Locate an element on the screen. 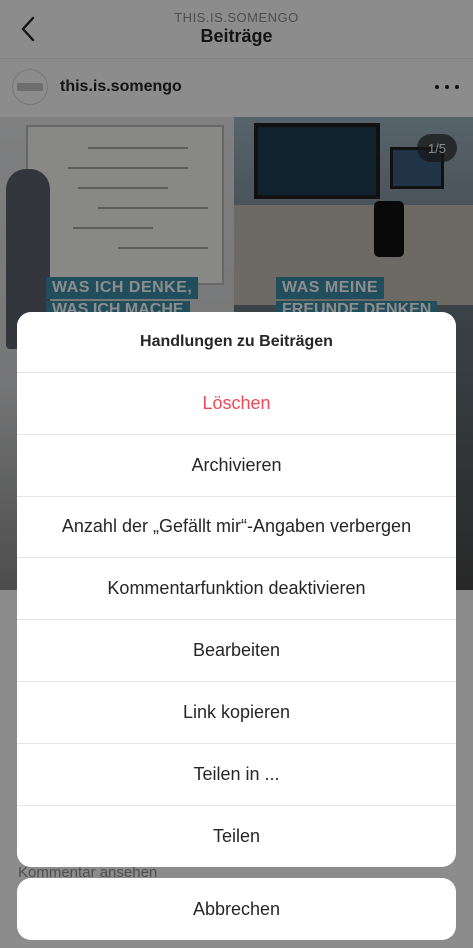  delete-button: Löschen is located at coordinates (236, 404).